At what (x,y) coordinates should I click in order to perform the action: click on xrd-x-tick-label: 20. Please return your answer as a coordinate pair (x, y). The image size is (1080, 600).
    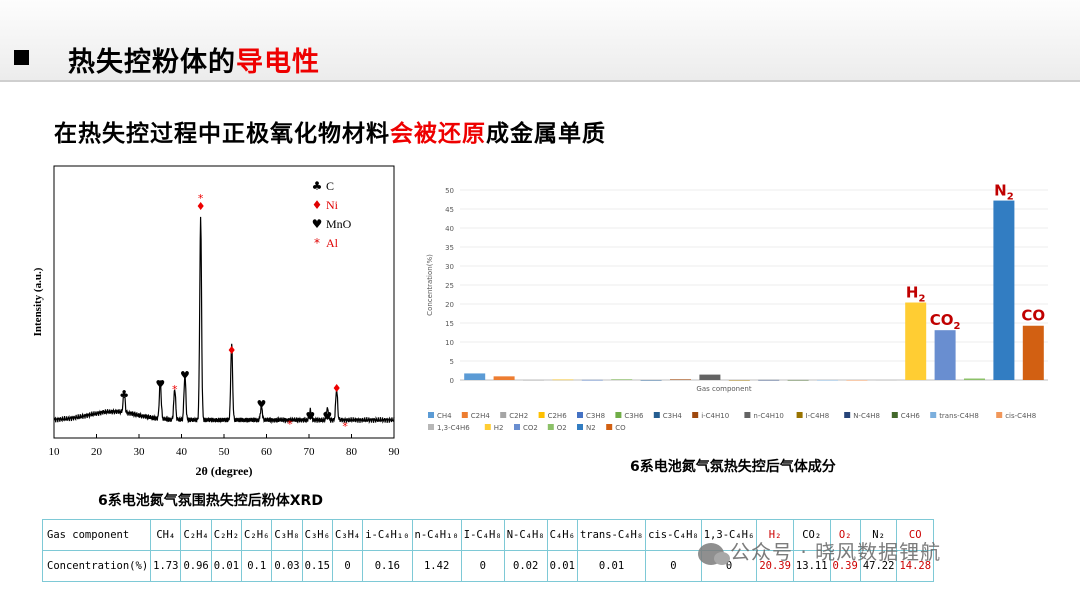
    Looking at the image, I should click on (97, 452).